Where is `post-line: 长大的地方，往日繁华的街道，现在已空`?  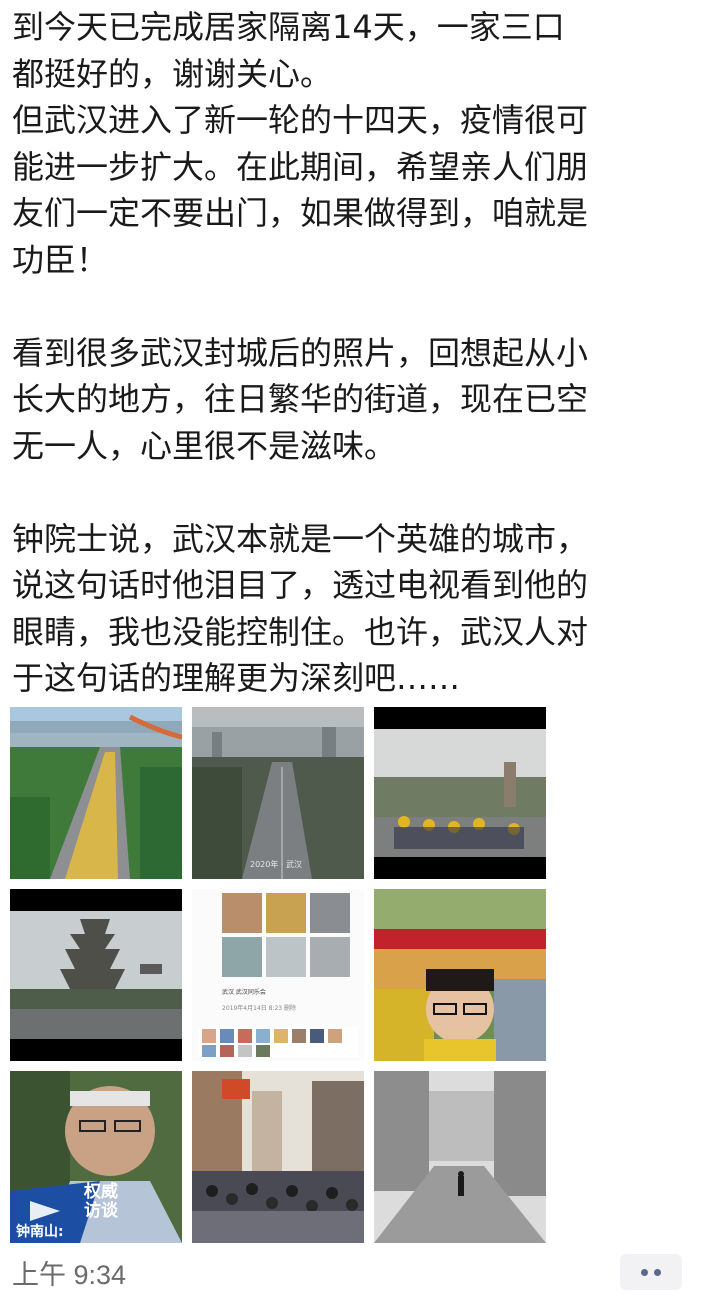 post-line: 长大的地方，往日繁华的街道，现在已空 is located at coordinates (300, 399).